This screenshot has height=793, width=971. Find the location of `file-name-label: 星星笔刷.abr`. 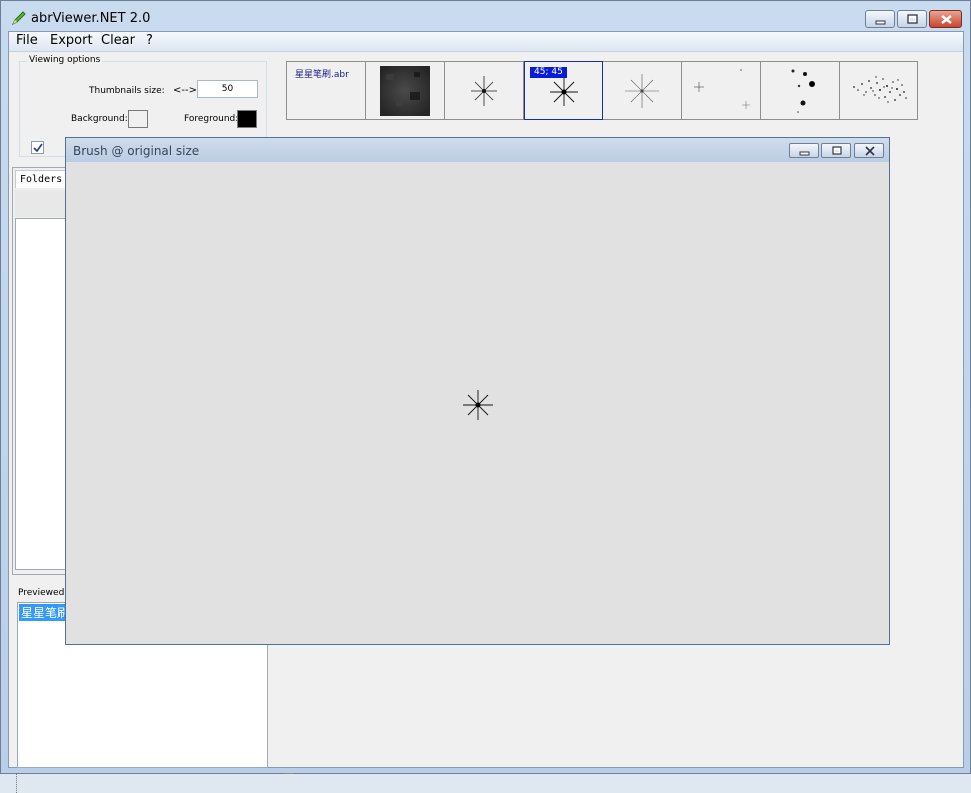

file-name-label: 星星笔刷.abr is located at coordinates (322, 75).